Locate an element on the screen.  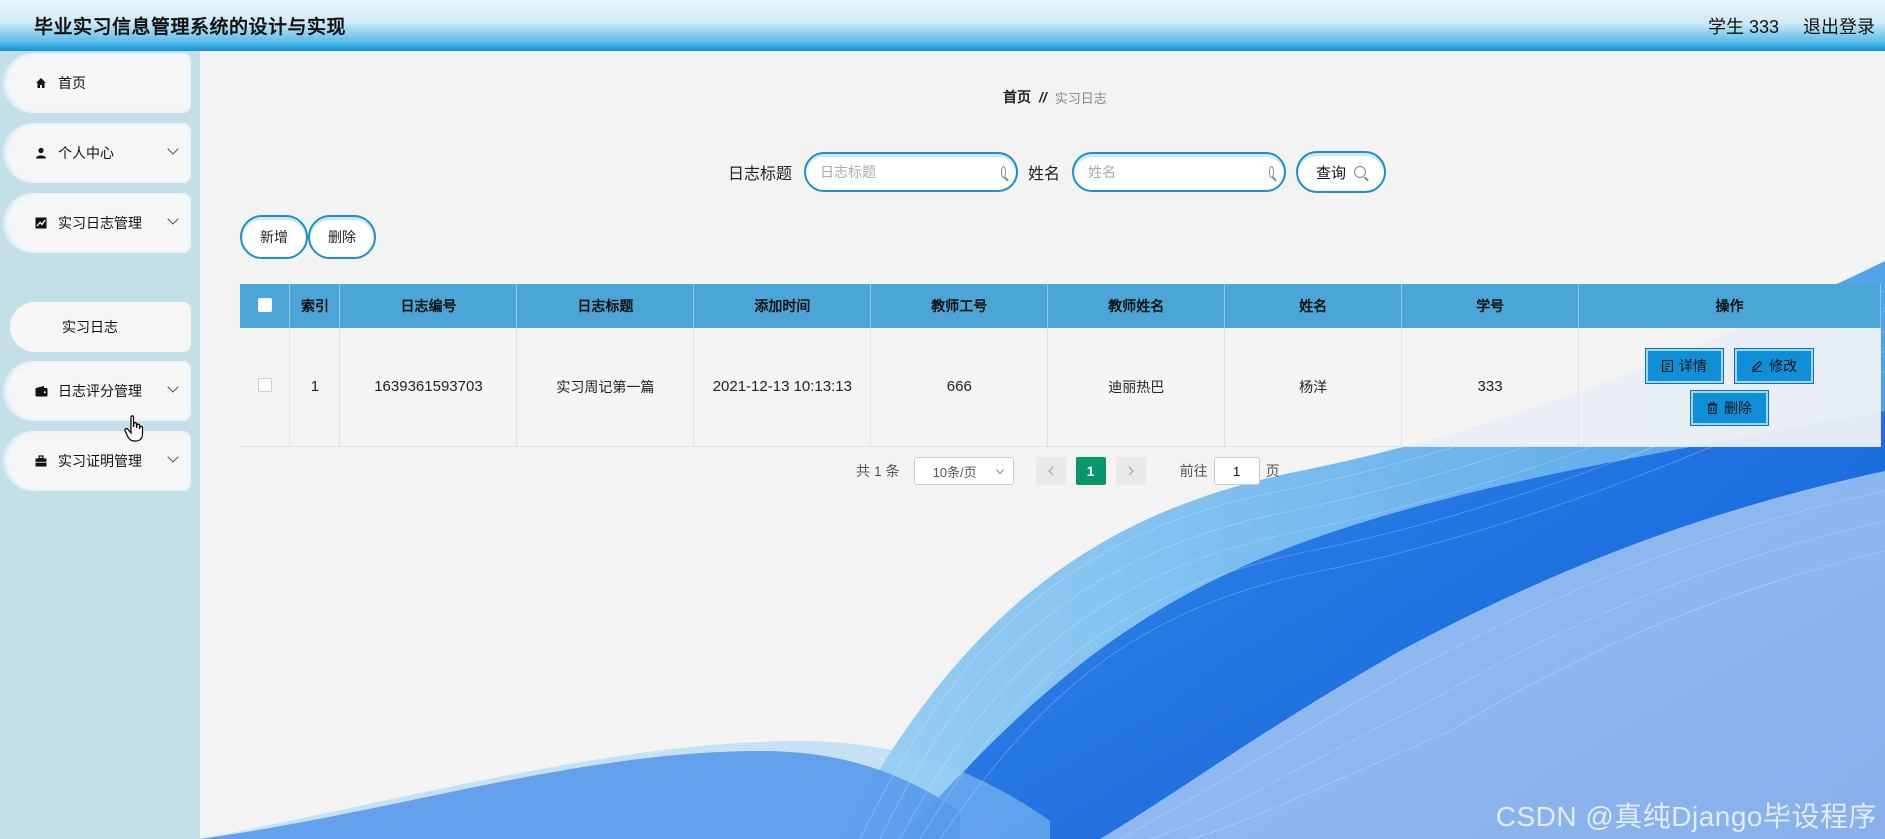
briefcase-icon is located at coordinates (41, 461).